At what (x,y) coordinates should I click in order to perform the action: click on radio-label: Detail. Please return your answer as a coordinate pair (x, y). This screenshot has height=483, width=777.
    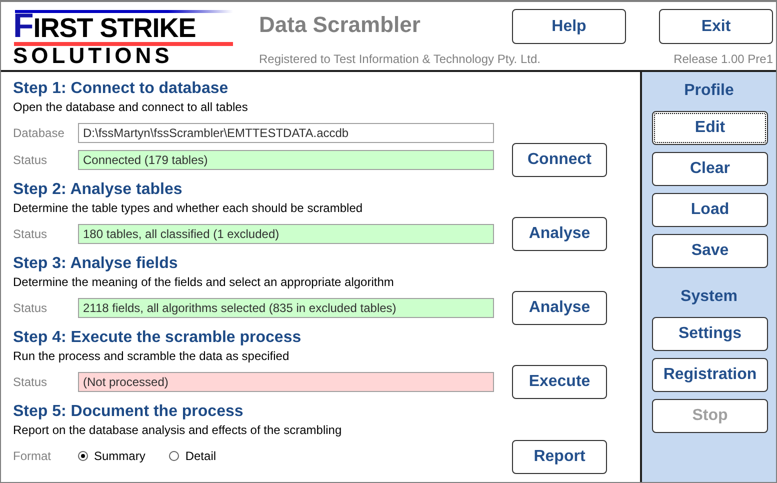
    Looking at the image, I should click on (200, 456).